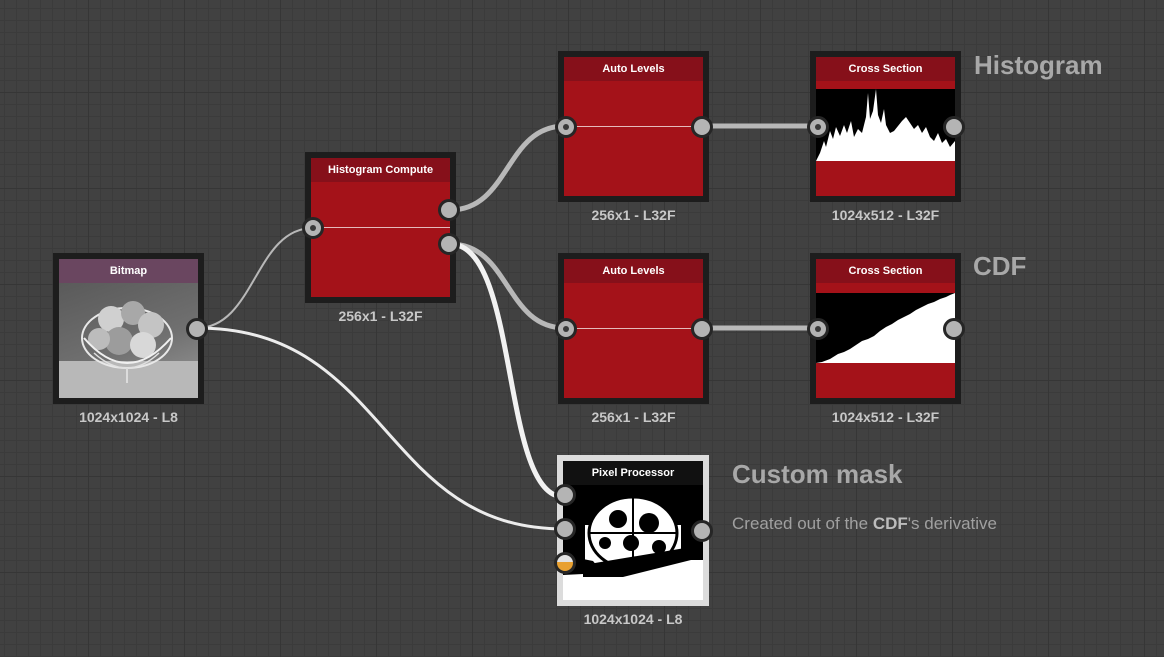 The height and width of the screenshot is (657, 1164). I want to click on custom-mask-image, so click(633, 542).